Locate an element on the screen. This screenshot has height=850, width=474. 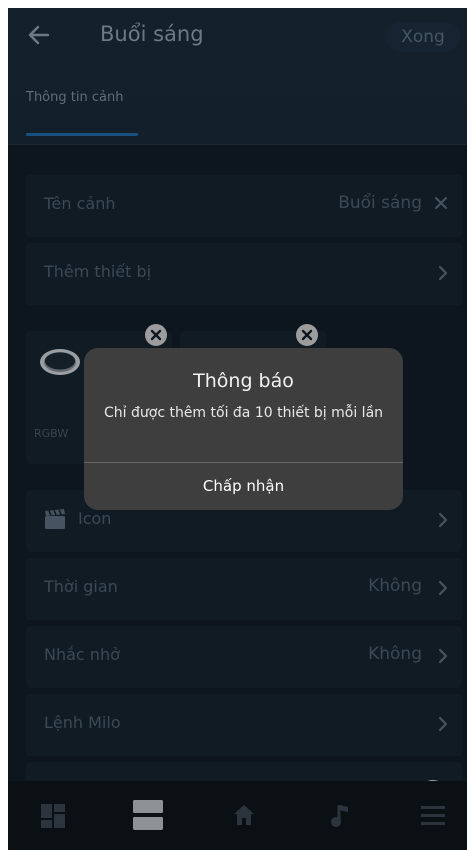
dialog-title: Thông báo is located at coordinates (243, 381).